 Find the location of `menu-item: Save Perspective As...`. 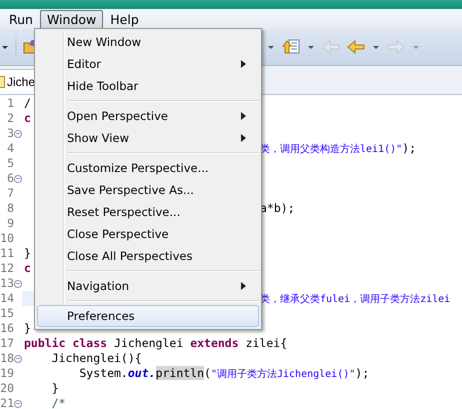

menu-item: Save Perspective As... is located at coordinates (148, 190).